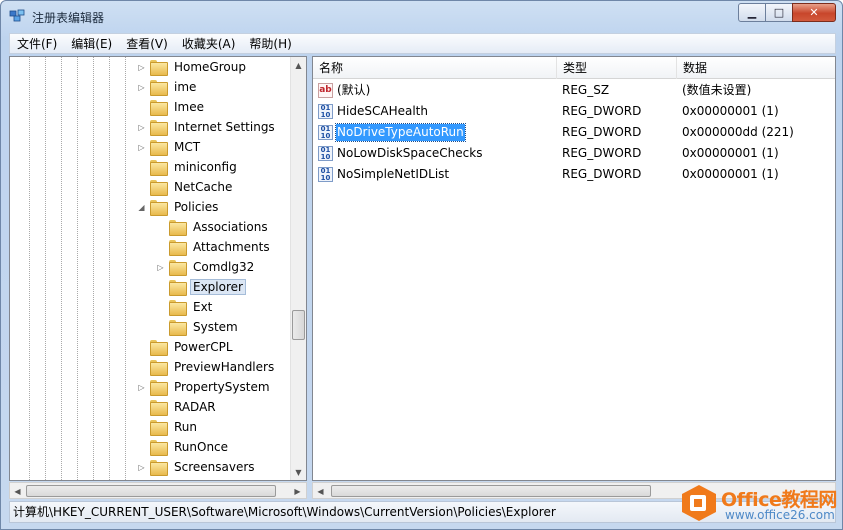 The height and width of the screenshot is (530, 843). I want to click on tree-item-system: System, so click(198, 327).